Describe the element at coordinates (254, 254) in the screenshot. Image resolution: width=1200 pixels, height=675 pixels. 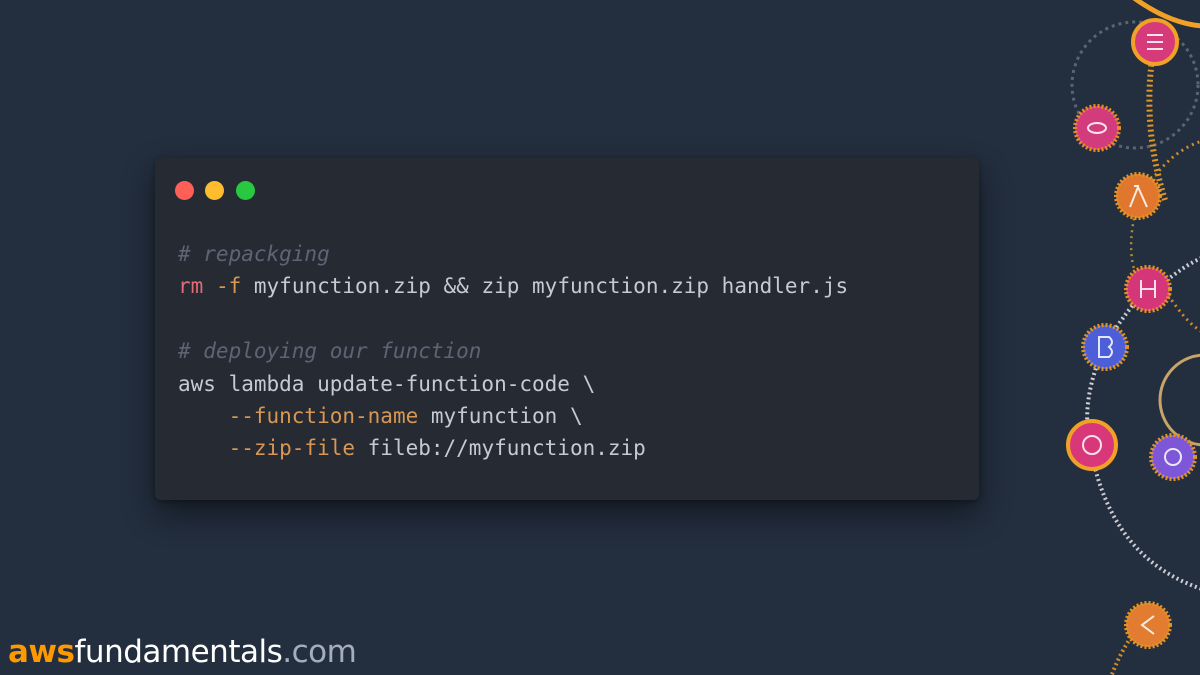
I see `code-comment-repackaging: # repackging` at that location.